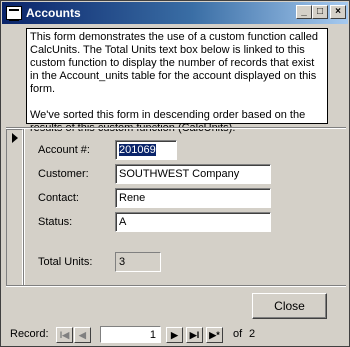  Describe the element at coordinates (193, 174) in the screenshot. I see `customer-field: SOUTHWEST Company` at that location.